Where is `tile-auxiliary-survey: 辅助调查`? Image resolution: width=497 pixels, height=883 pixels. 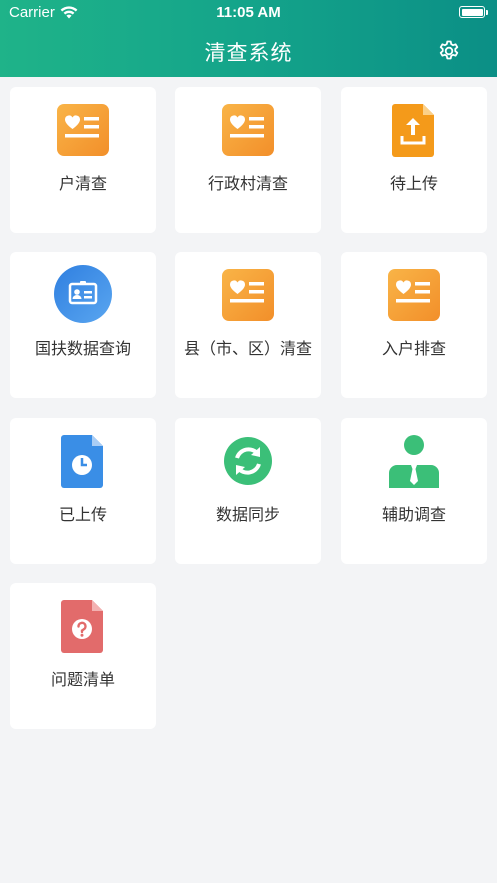 tile-auxiliary-survey: 辅助调查 is located at coordinates (414, 491).